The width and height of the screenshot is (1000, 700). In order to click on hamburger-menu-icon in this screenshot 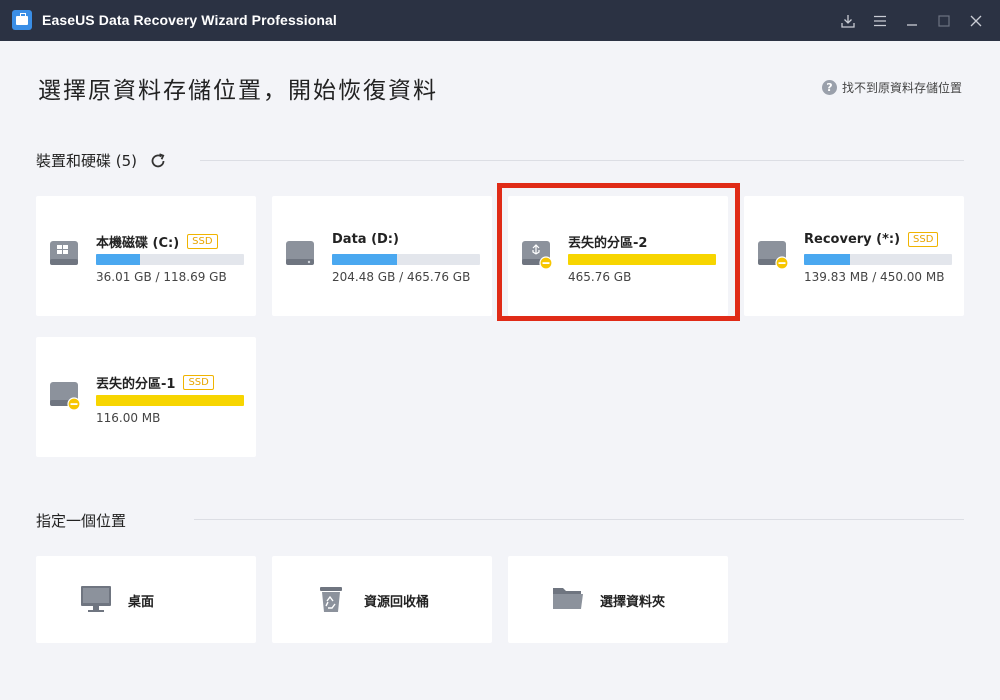, I will do `click(880, 21)`.